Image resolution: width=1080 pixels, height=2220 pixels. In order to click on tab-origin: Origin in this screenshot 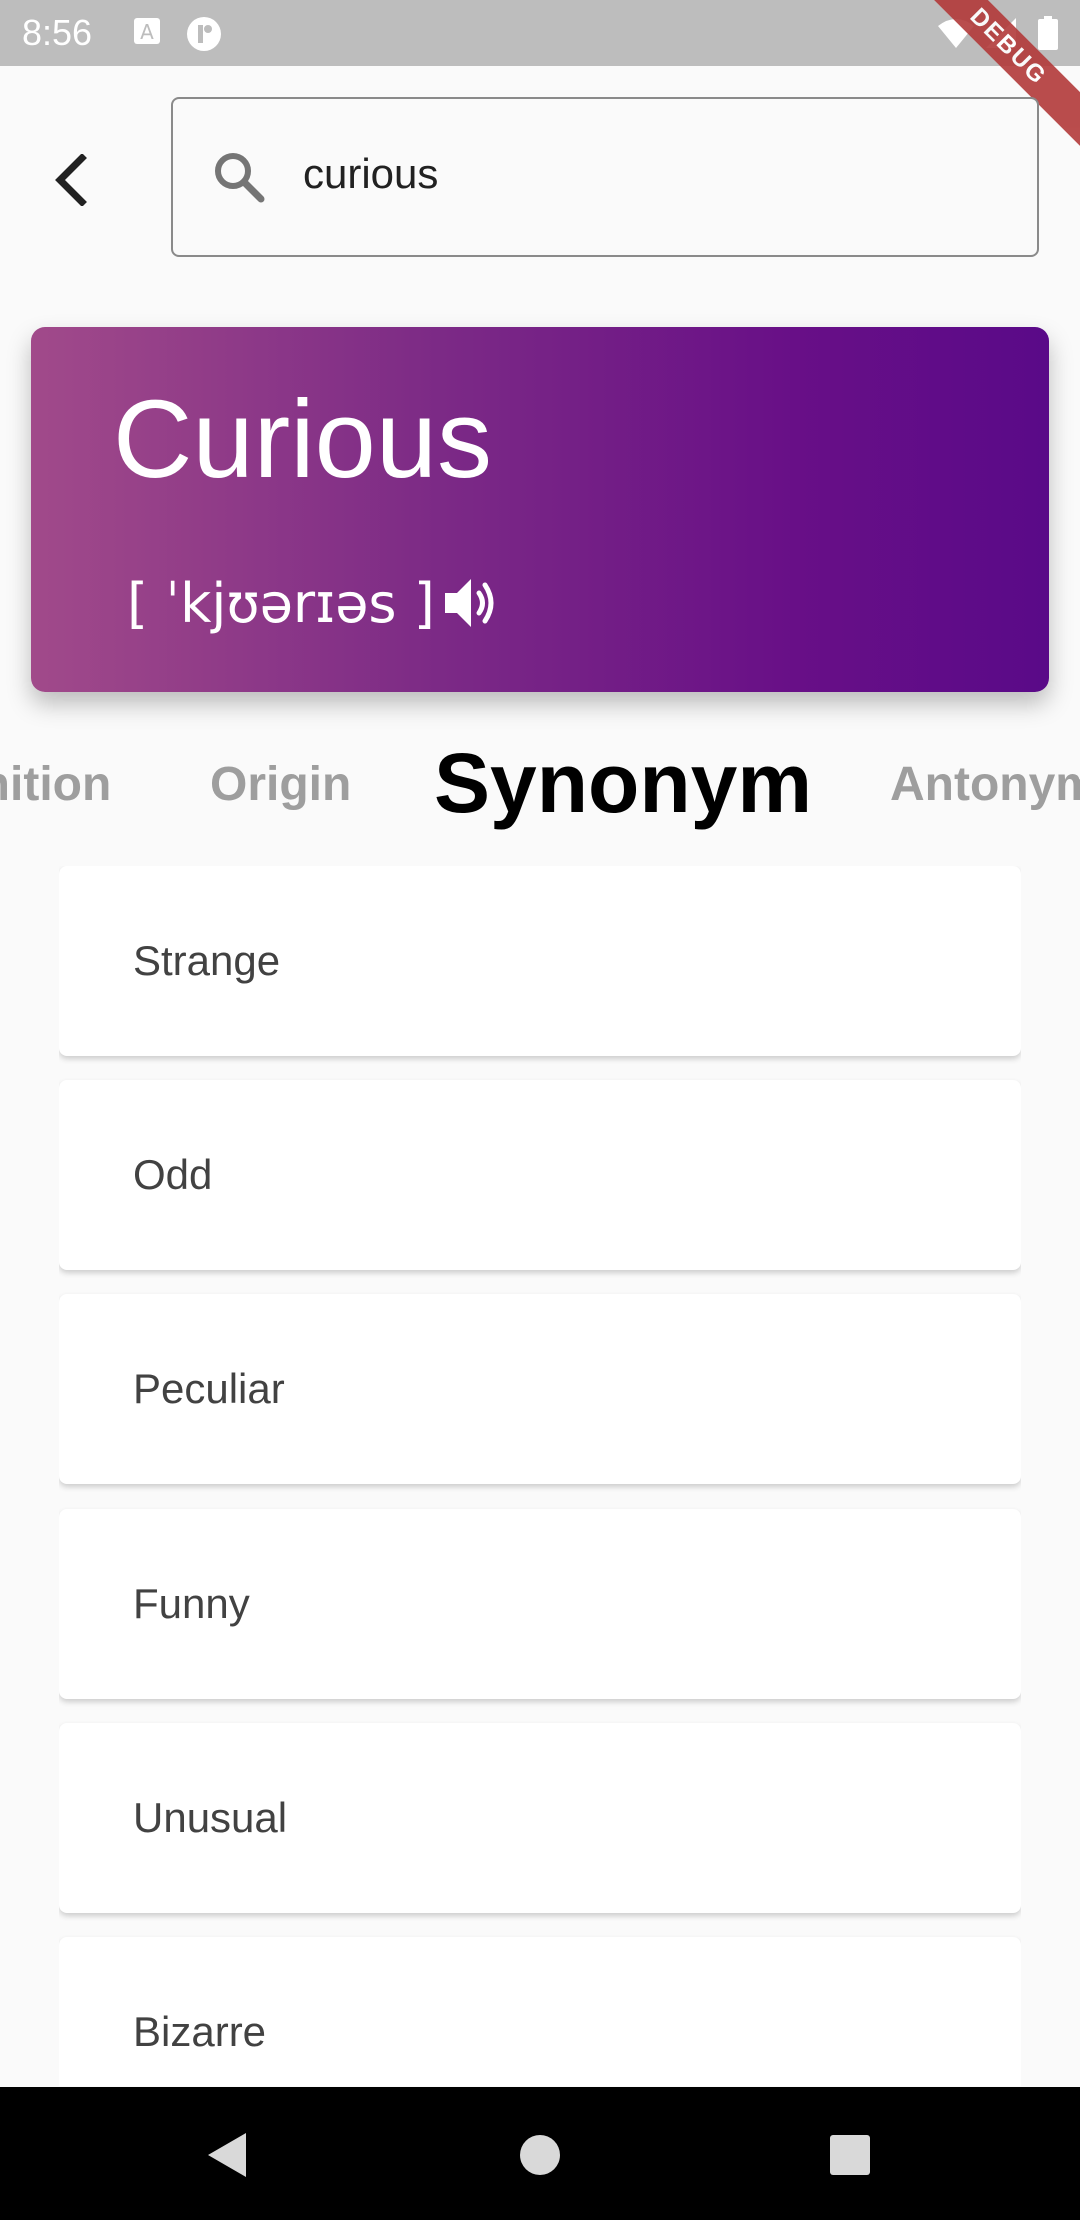, I will do `click(280, 784)`.